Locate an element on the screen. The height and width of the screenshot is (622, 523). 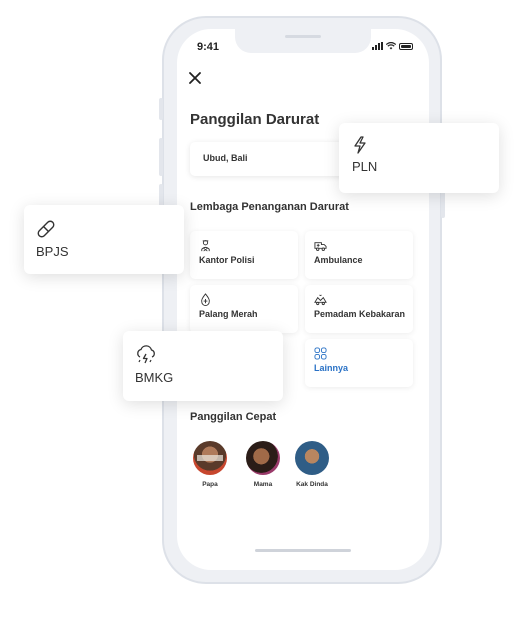
contact-papa: Papa is located at coordinates (210, 464).